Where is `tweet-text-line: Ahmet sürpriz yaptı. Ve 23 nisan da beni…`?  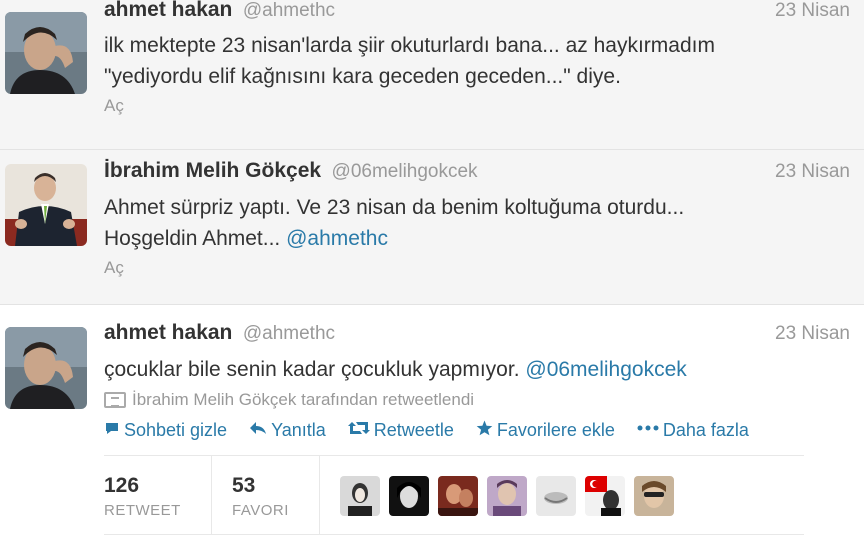 tweet-text-line: Ahmet sürpriz yaptı. Ve 23 nisan da beni… is located at coordinates (394, 207).